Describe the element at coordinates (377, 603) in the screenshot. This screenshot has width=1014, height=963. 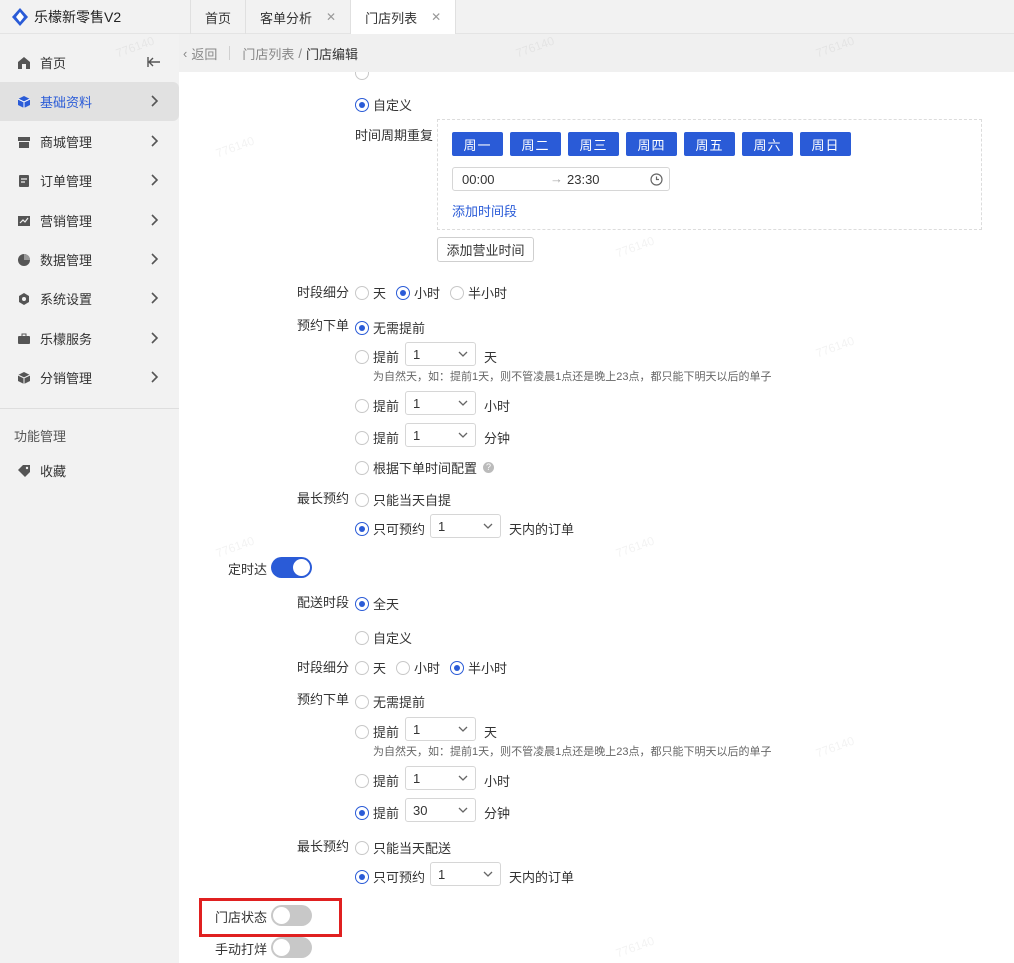
I see `delivery-allday-radio: 全天` at that location.